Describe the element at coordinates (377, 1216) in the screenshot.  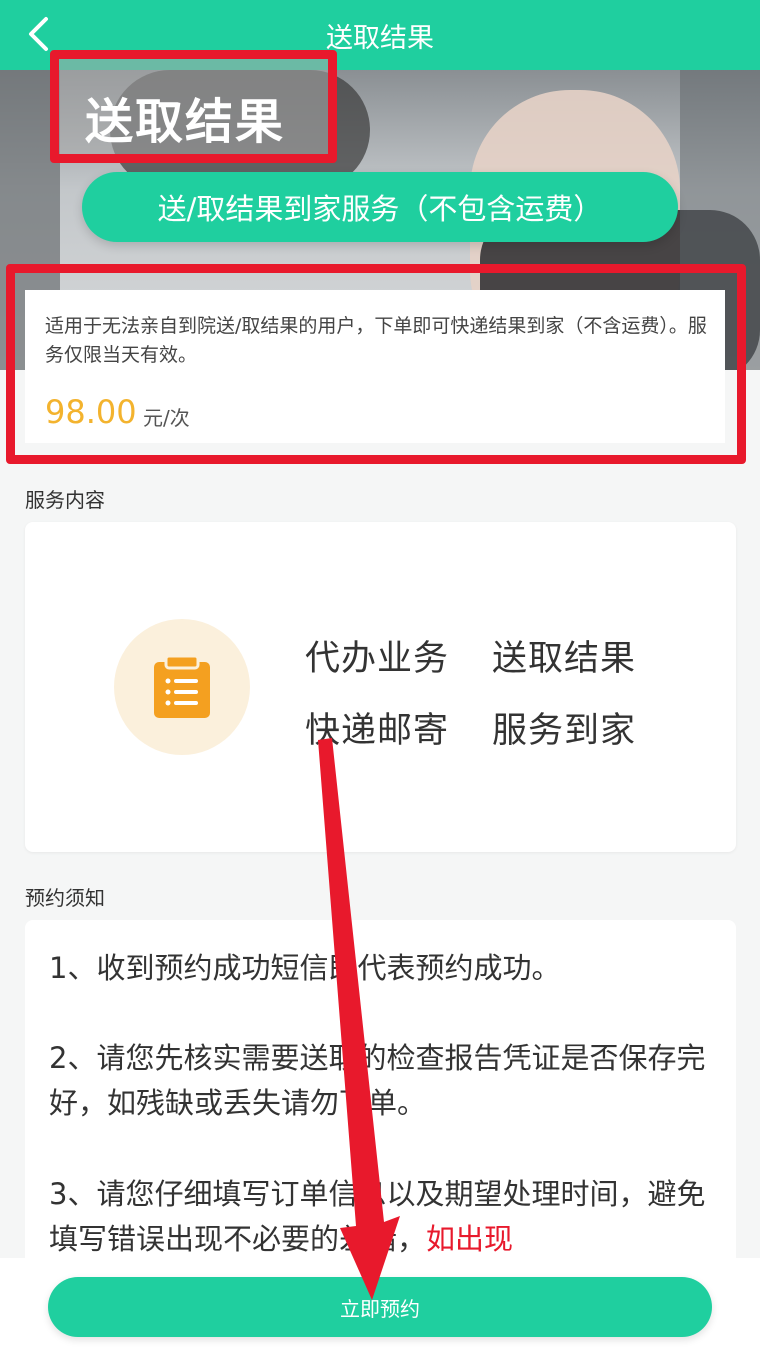
I see `notice-item-text: 3、请您仔细填写订单信息以及期望处理时间，避免填写错误出现不必要的差错，` at that location.